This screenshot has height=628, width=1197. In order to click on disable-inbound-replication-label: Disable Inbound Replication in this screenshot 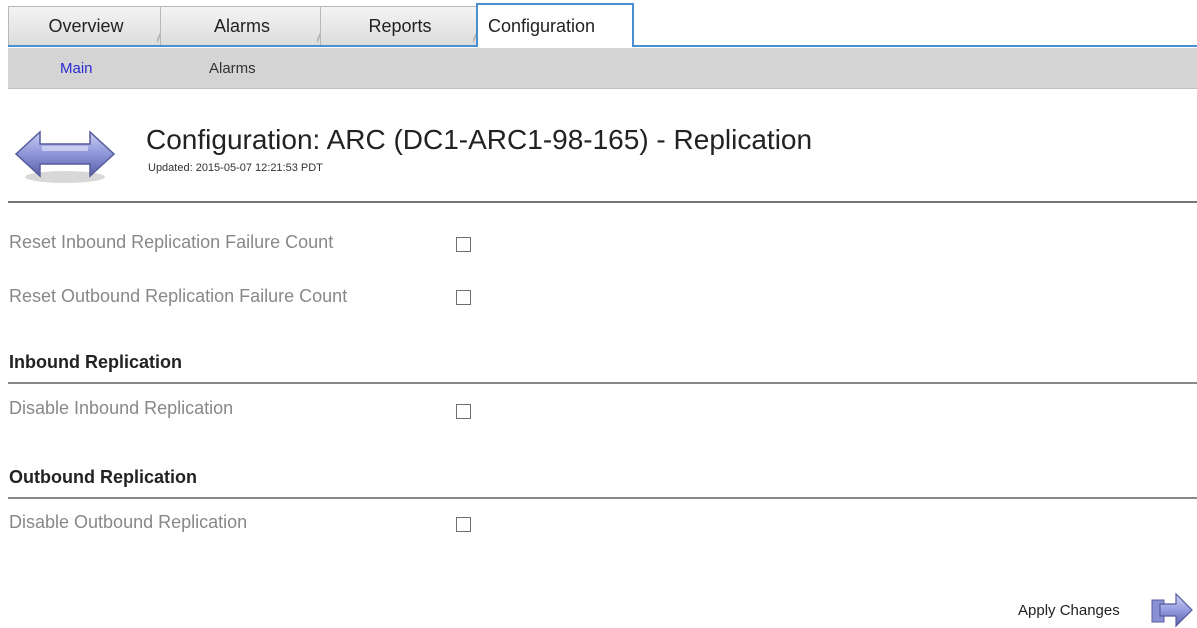, I will do `click(121, 408)`.